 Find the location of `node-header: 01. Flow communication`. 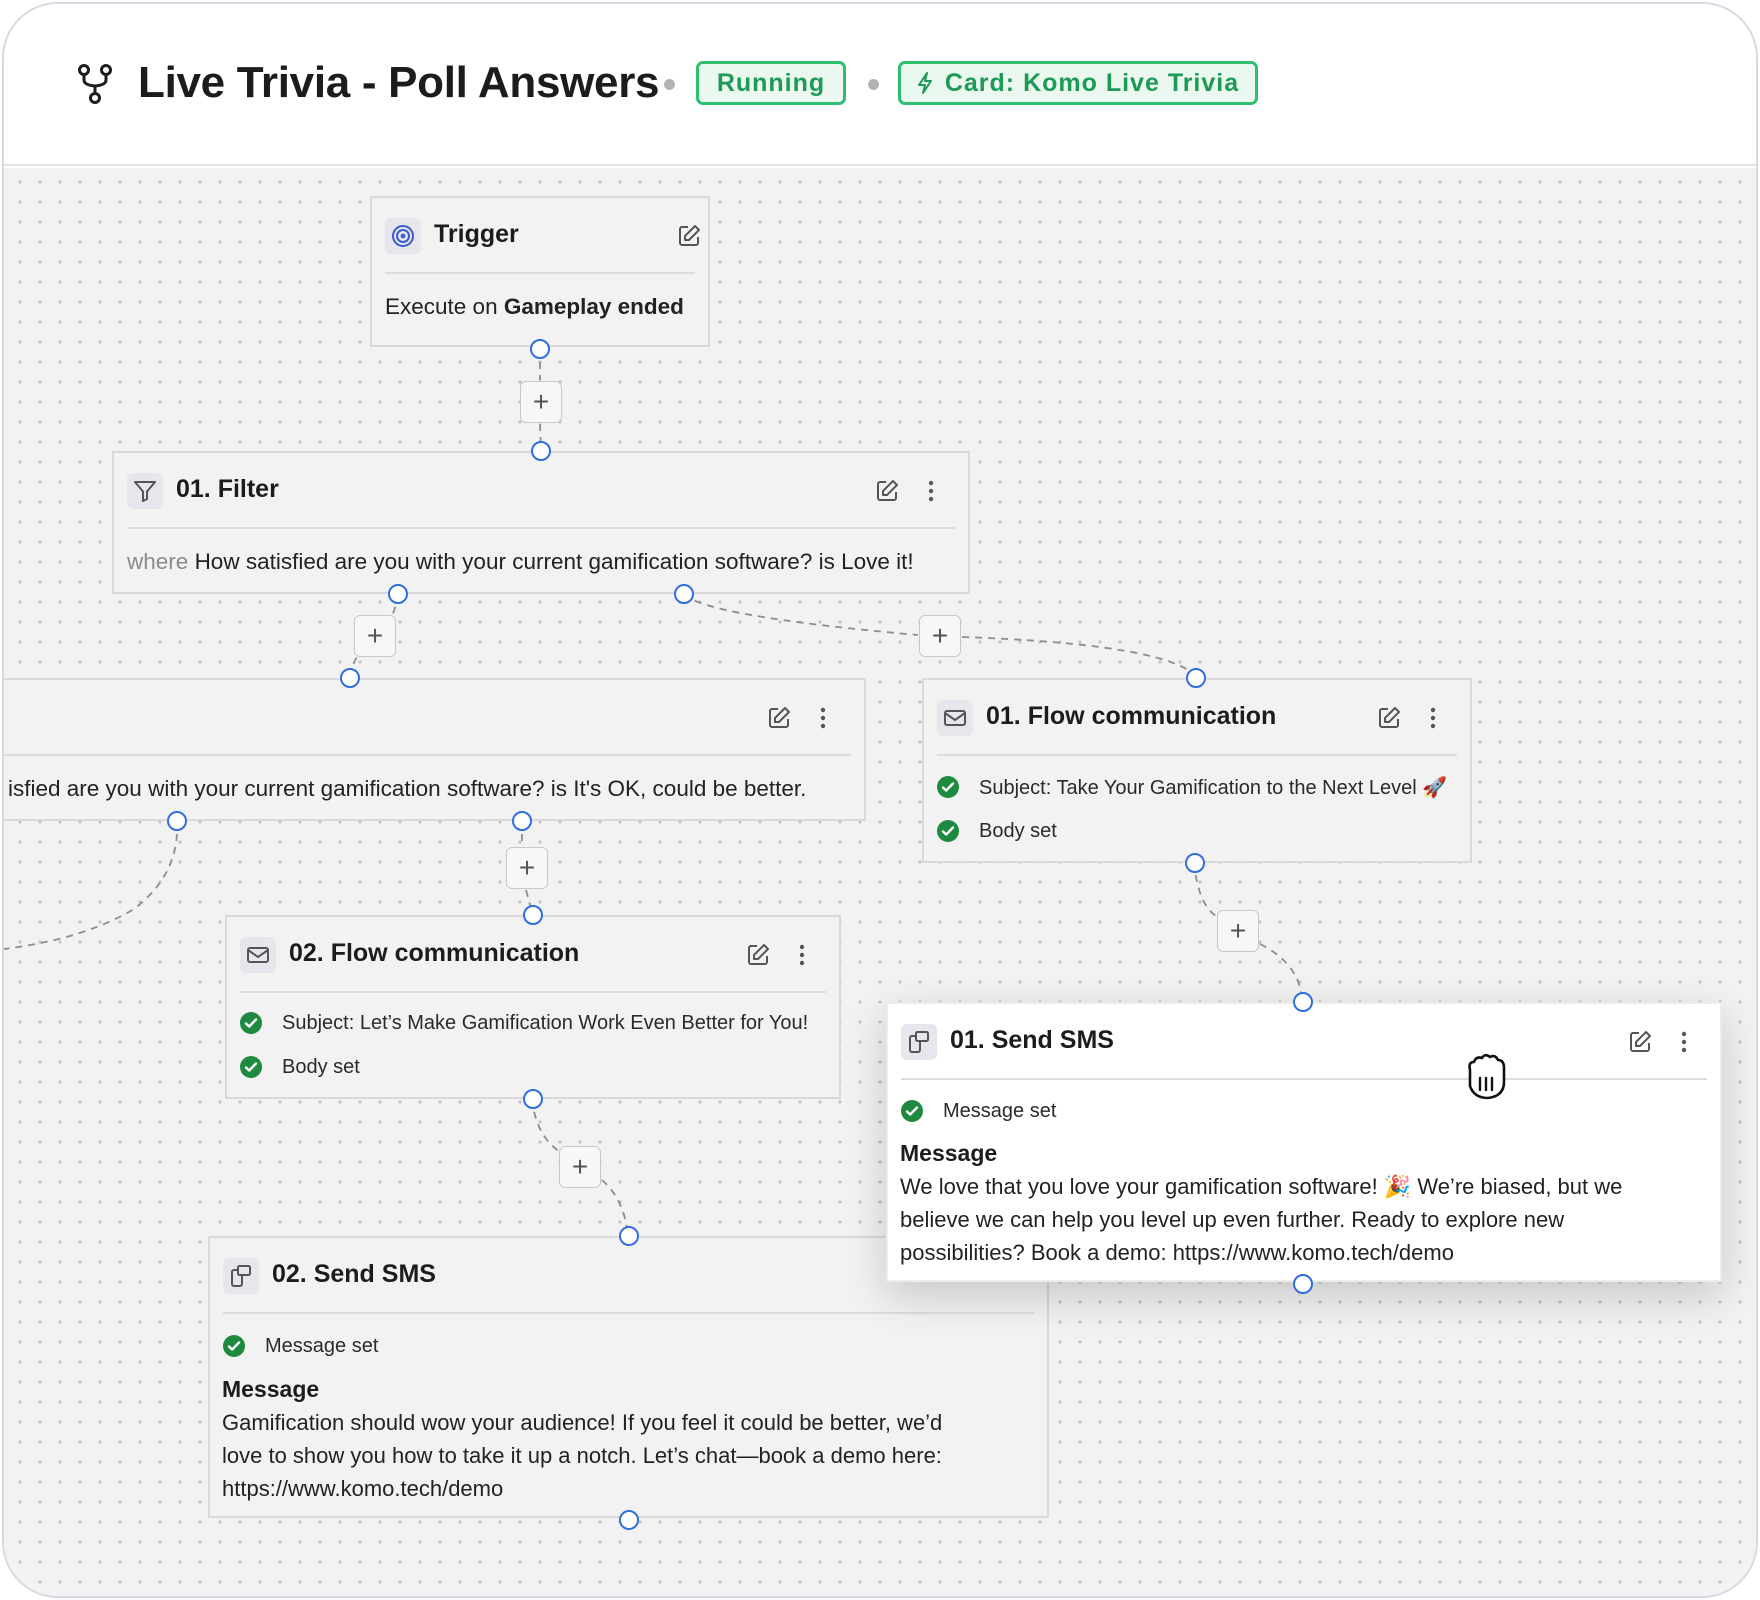

node-header: 01. Flow communication is located at coordinates (1197, 718).